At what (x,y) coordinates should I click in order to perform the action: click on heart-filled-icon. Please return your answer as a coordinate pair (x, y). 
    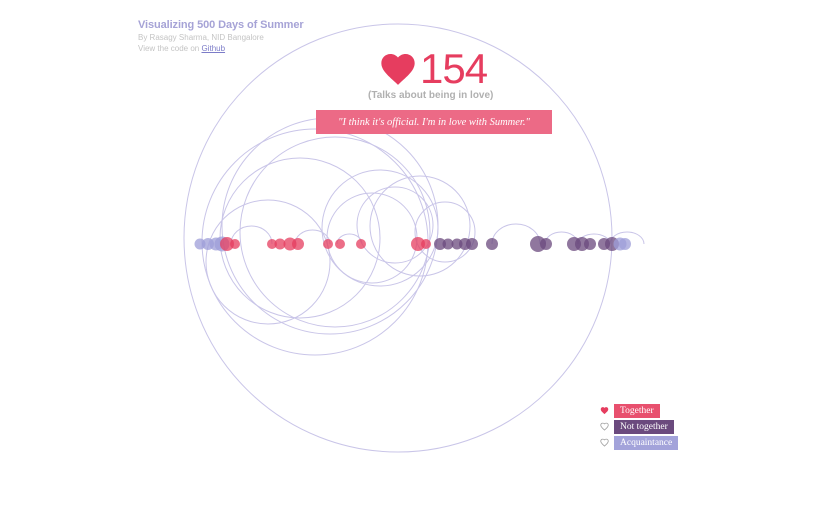
    Looking at the image, I should click on (604, 411).